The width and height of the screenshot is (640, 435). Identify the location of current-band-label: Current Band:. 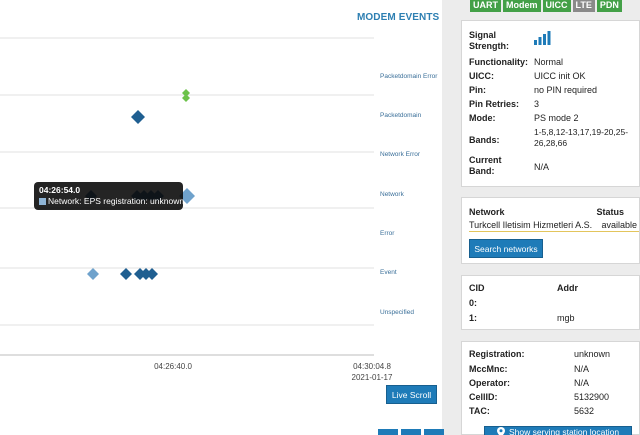
(485, 165).